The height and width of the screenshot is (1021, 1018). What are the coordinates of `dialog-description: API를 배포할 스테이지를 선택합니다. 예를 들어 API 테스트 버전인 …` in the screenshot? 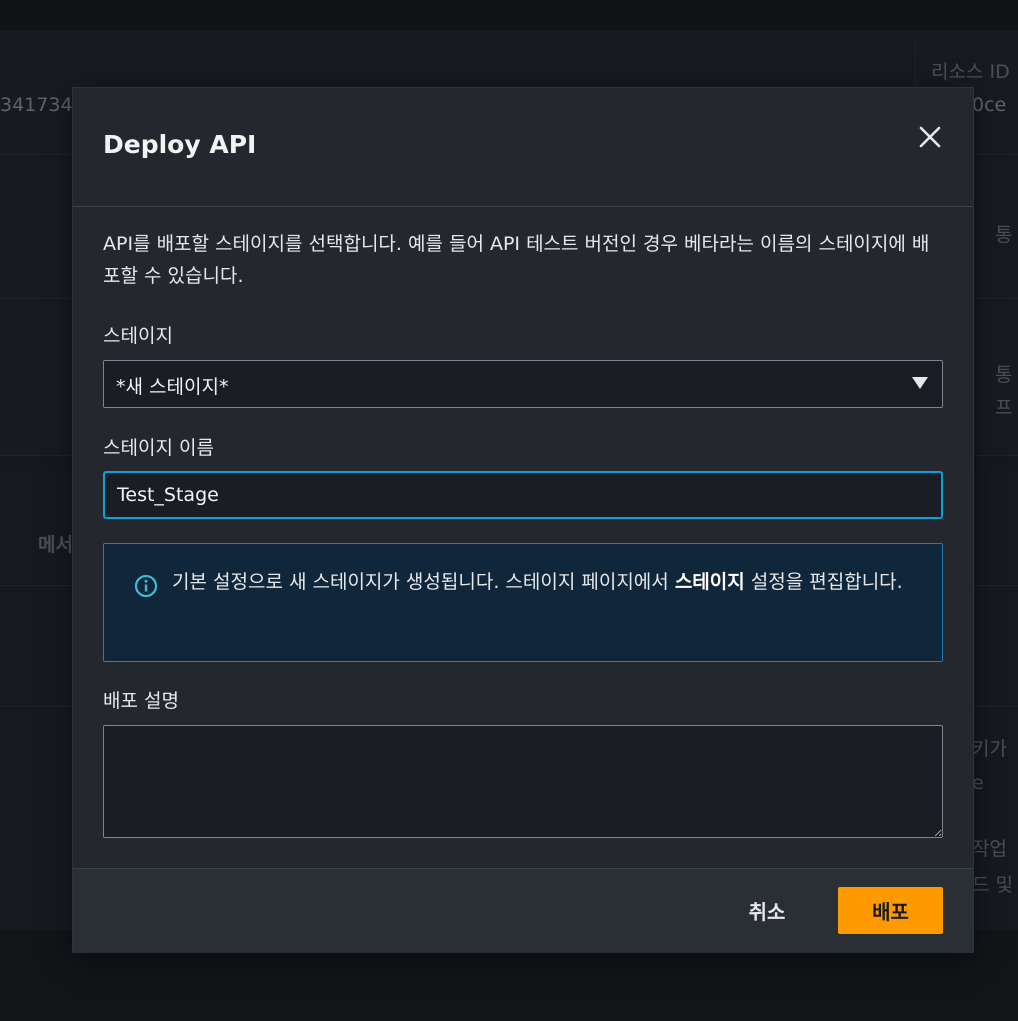 It's located at (516, 260).